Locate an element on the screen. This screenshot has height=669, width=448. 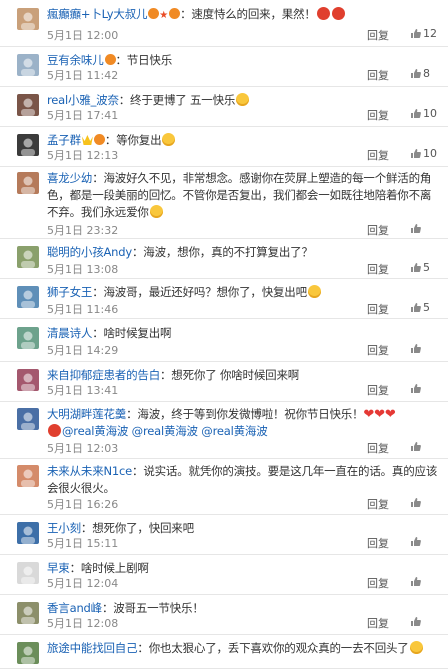
username-link: real小雅_波奈 is located at coordinates (83, 100).